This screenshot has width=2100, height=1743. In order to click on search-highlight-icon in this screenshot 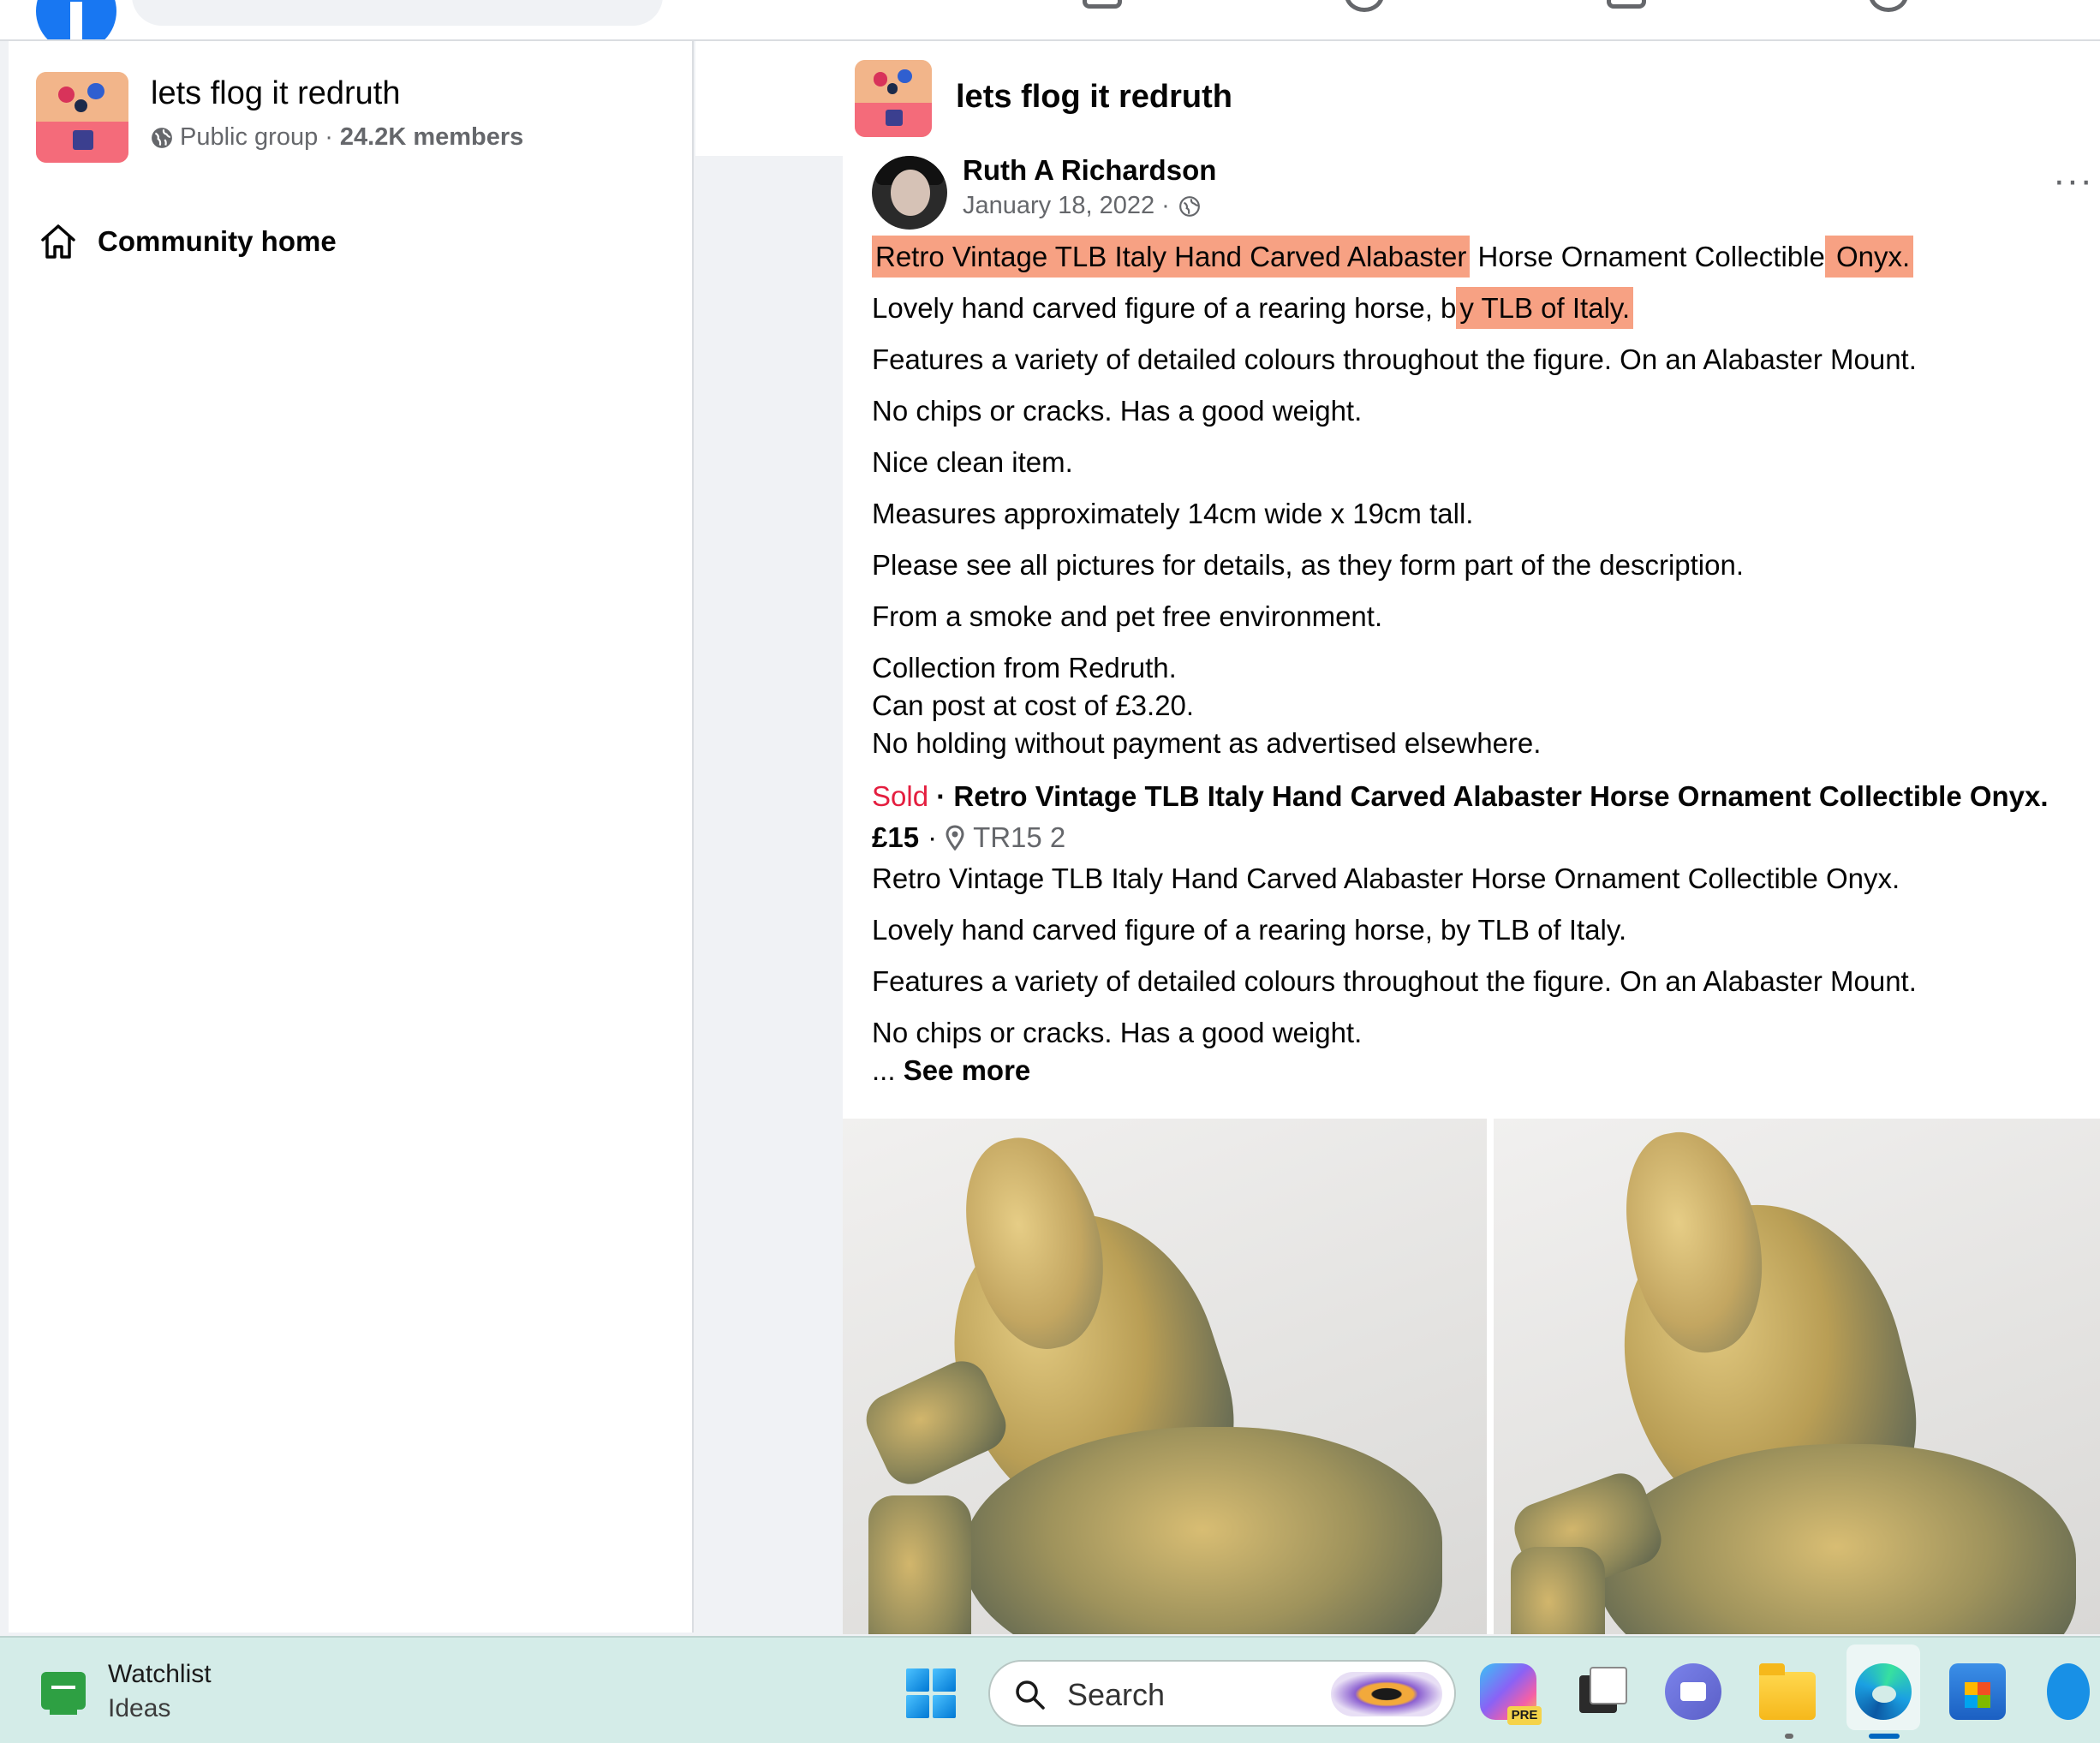, I will do `click(1386, 1694)`.